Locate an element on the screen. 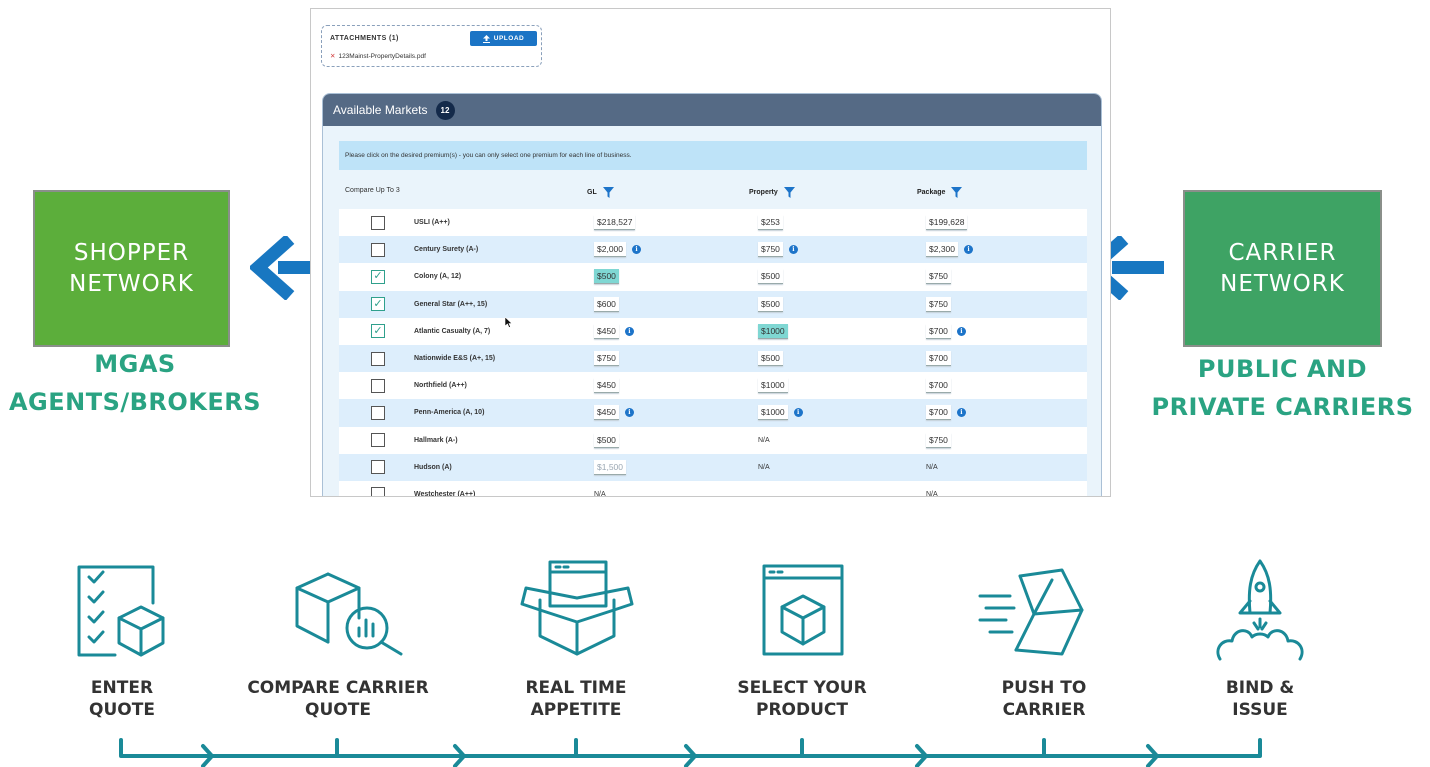 The image size is (1430, 767). premium-button: $2,000 is located at coordinates (610, 250).